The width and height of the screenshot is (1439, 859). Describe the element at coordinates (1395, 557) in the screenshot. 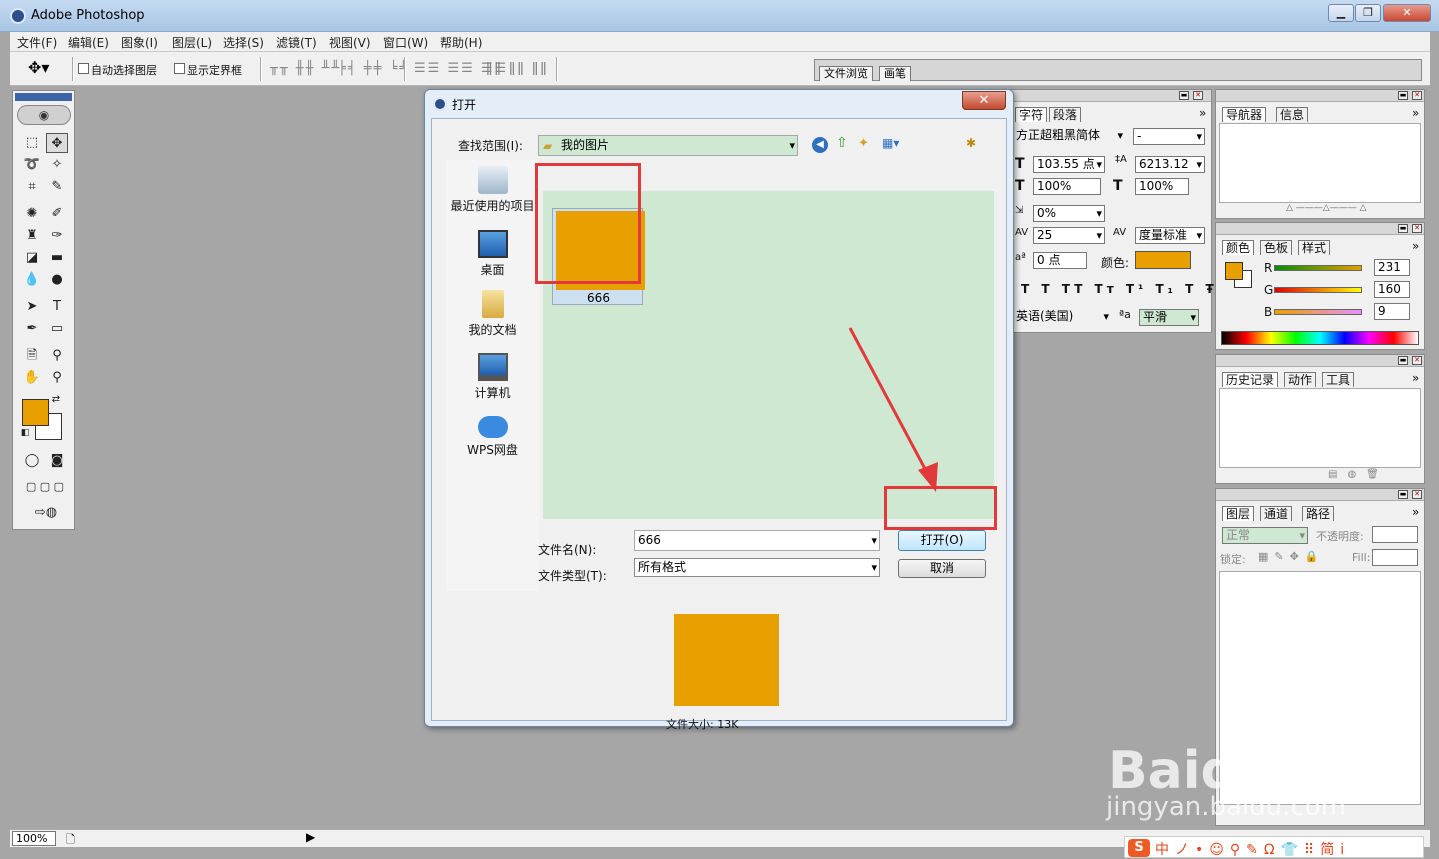

I see `fill-field` at that location.